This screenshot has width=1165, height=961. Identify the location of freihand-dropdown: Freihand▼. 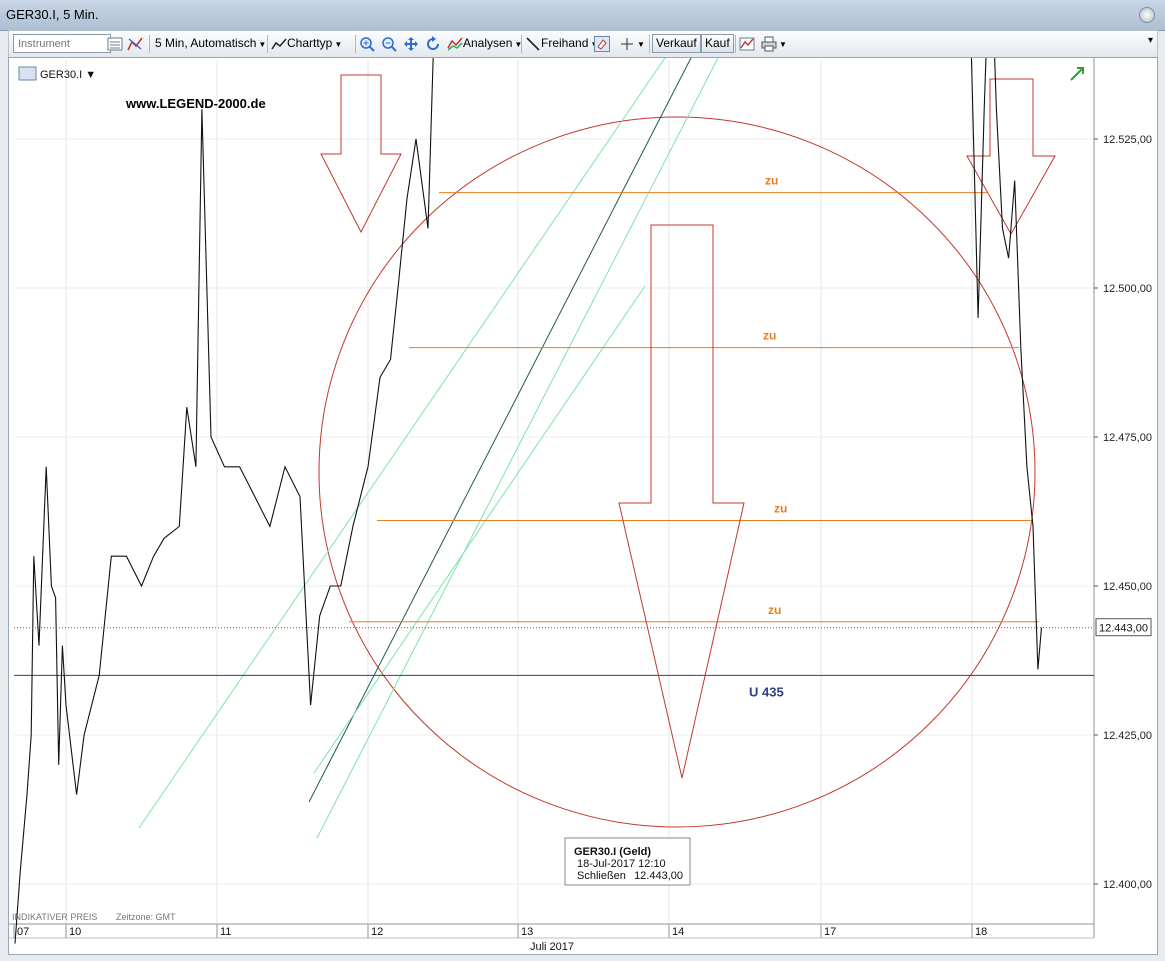
(561, 43).